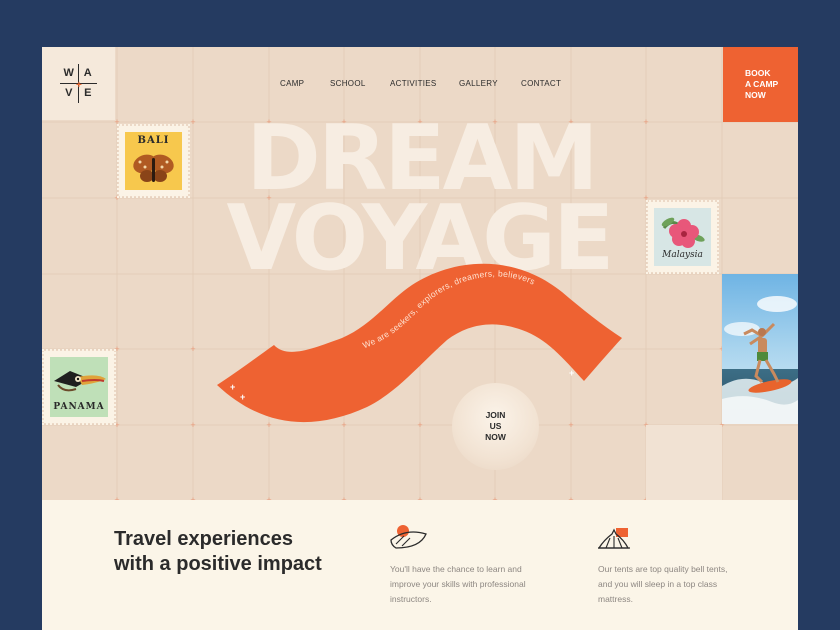 The image size is (840, 630). I want to click on surfer-image, so click(760, 349).